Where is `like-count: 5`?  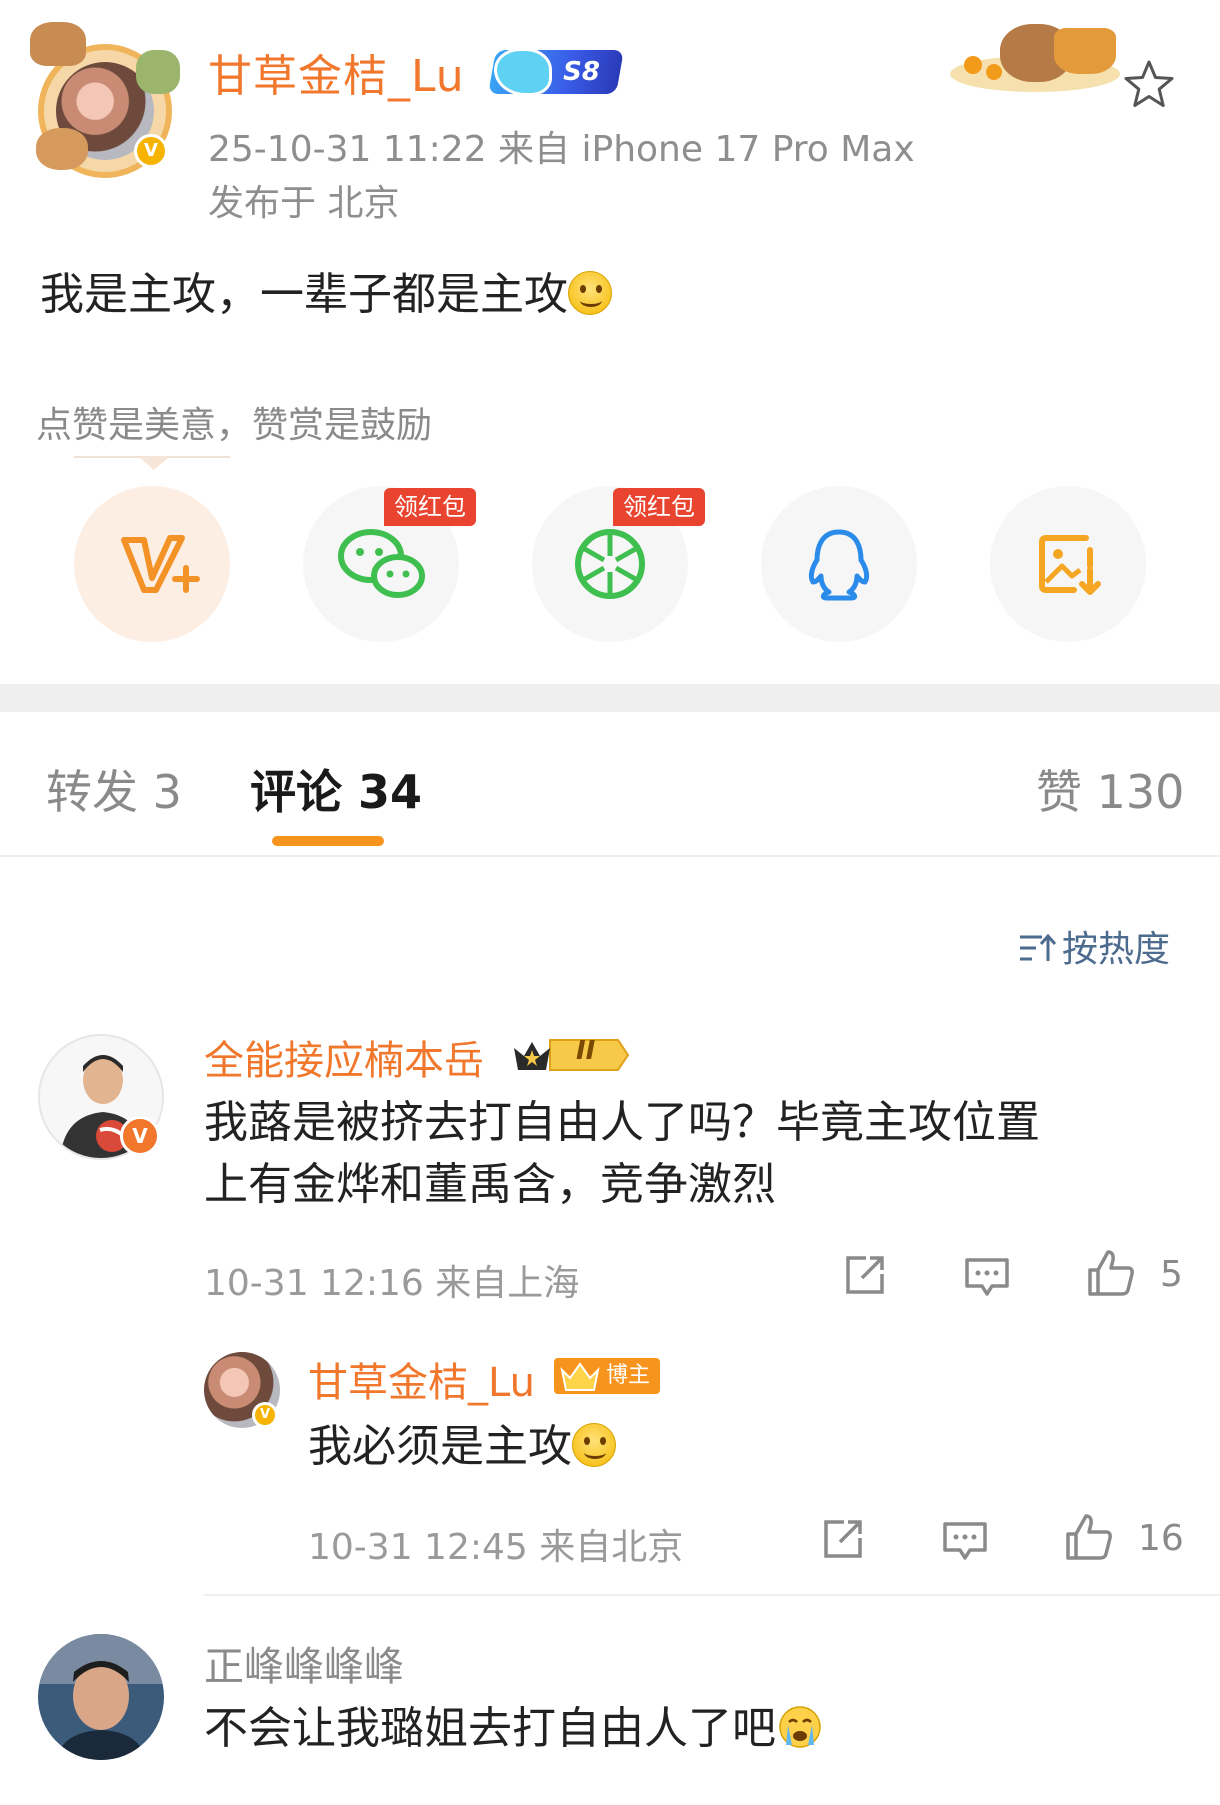 like-count: 5 is located at coordinates (1171, 1274).